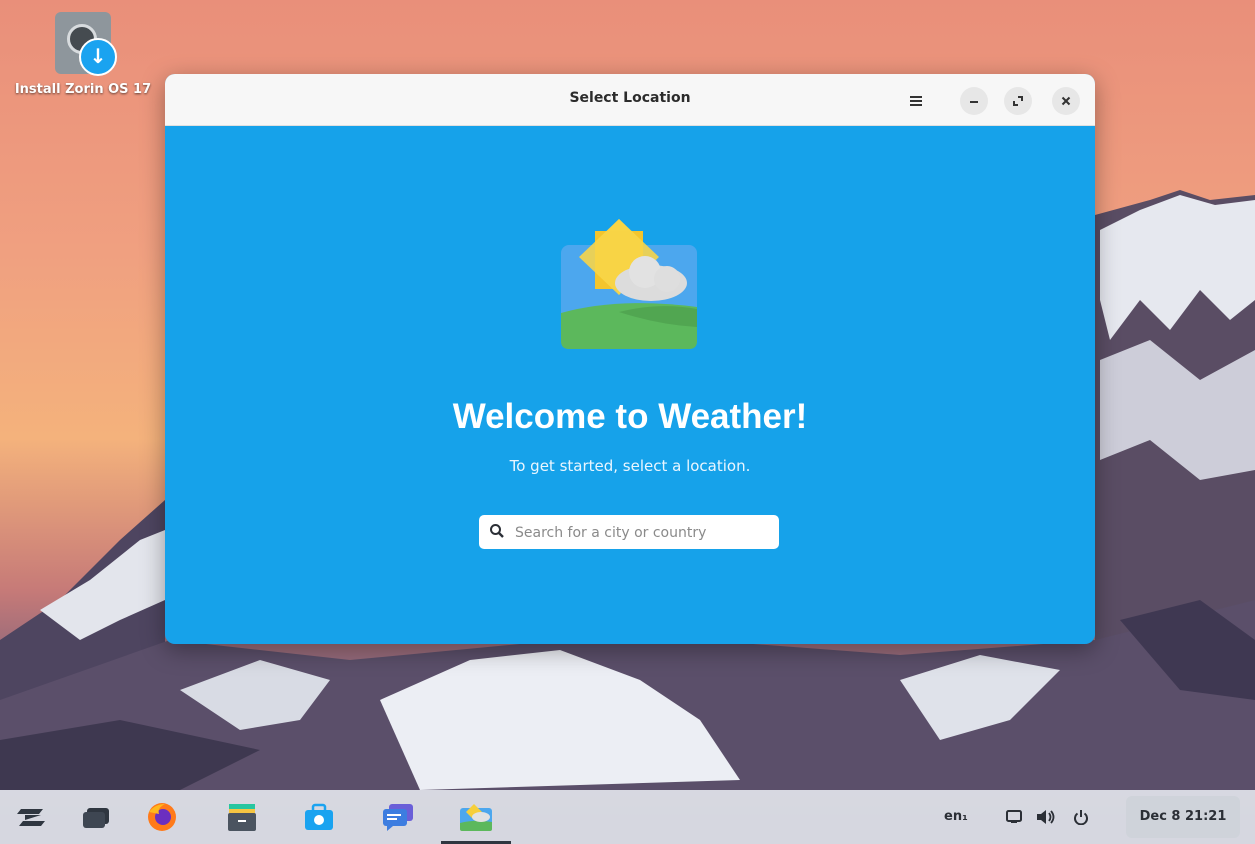 The image size is (1255, 844). I want to click on hamburger-menu-button, so click(916, 101).